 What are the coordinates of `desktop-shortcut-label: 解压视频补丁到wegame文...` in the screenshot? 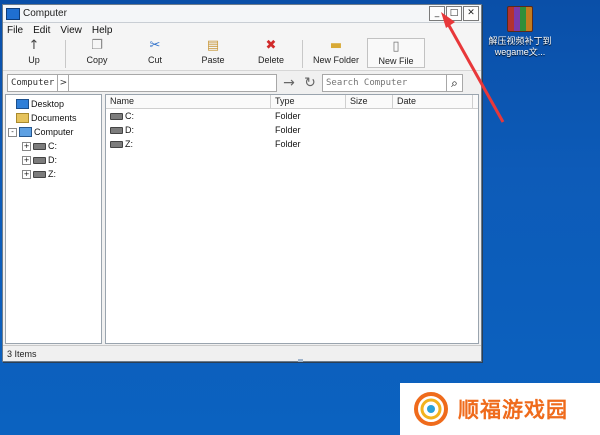 It's located at (520, 46).